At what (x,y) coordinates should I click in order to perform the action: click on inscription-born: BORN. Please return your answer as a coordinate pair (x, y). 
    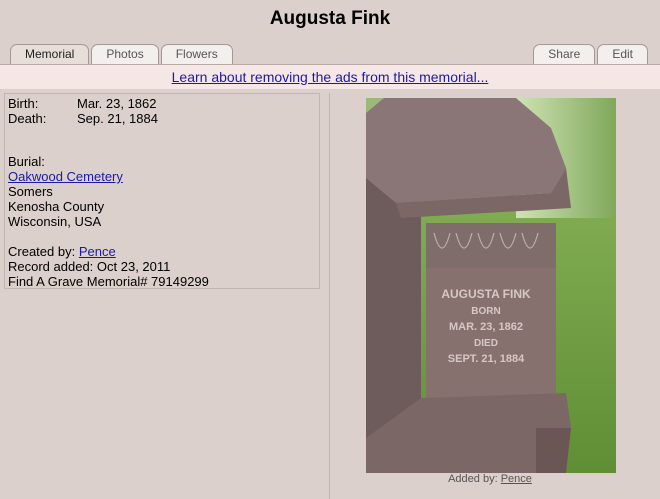
    Looking at the image, I should click on (485, 311).